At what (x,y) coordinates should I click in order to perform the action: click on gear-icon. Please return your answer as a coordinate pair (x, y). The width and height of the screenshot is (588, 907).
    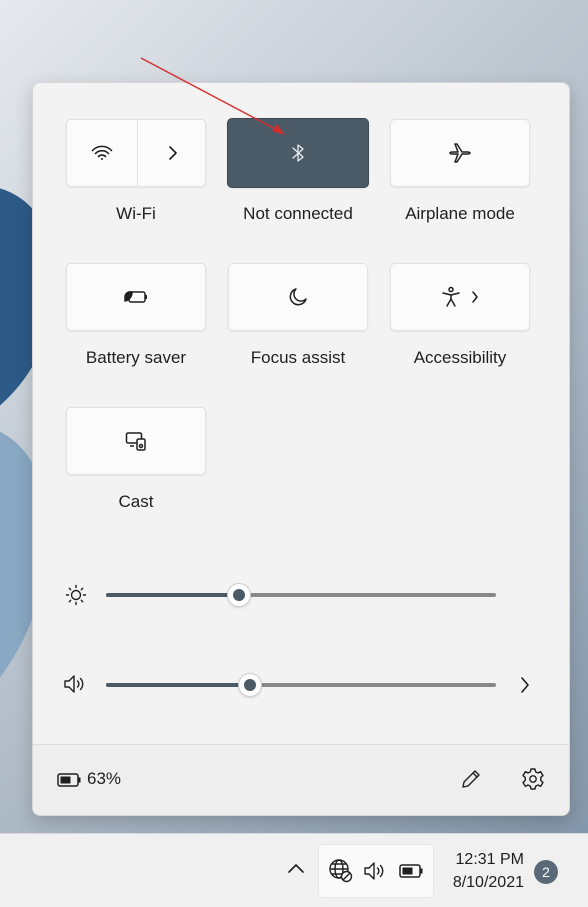
    Looking at the image, I should click on (533, 779).